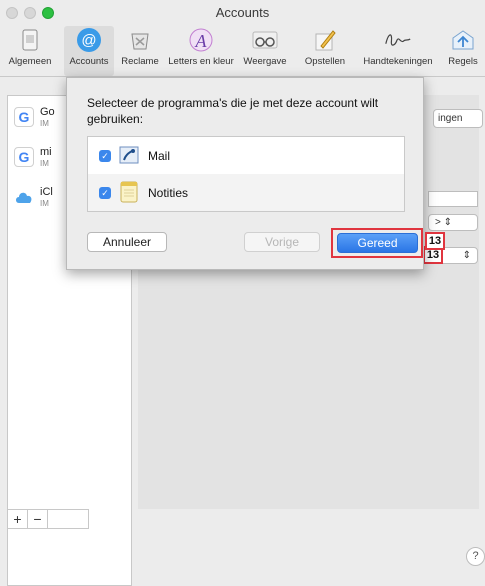  I want to click on general-icon, so click(30, 40).